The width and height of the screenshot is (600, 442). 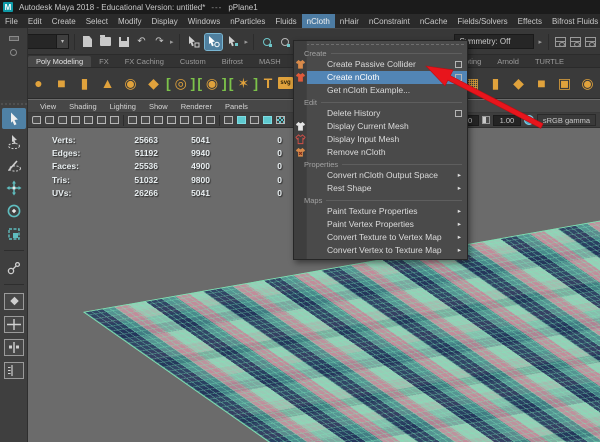 What do you see at coordinates (560, 41) in the screenshot?
I see `render-view-icon` at bounding box center [560, 41].